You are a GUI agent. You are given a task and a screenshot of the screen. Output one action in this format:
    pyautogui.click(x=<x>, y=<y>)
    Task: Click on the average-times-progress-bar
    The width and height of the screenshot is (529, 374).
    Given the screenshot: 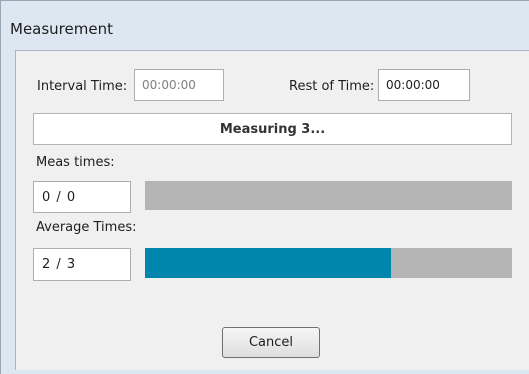 What is the action you would take?
    pyautogui.click(x=328, y=263)
    